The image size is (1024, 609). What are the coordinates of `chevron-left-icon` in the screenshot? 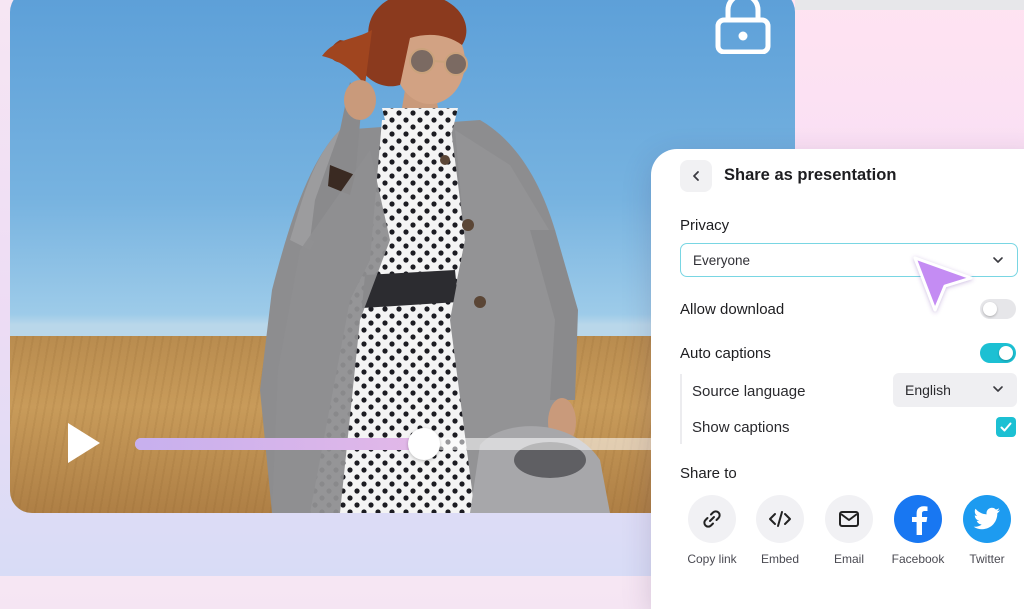 It's located at (696, 176).